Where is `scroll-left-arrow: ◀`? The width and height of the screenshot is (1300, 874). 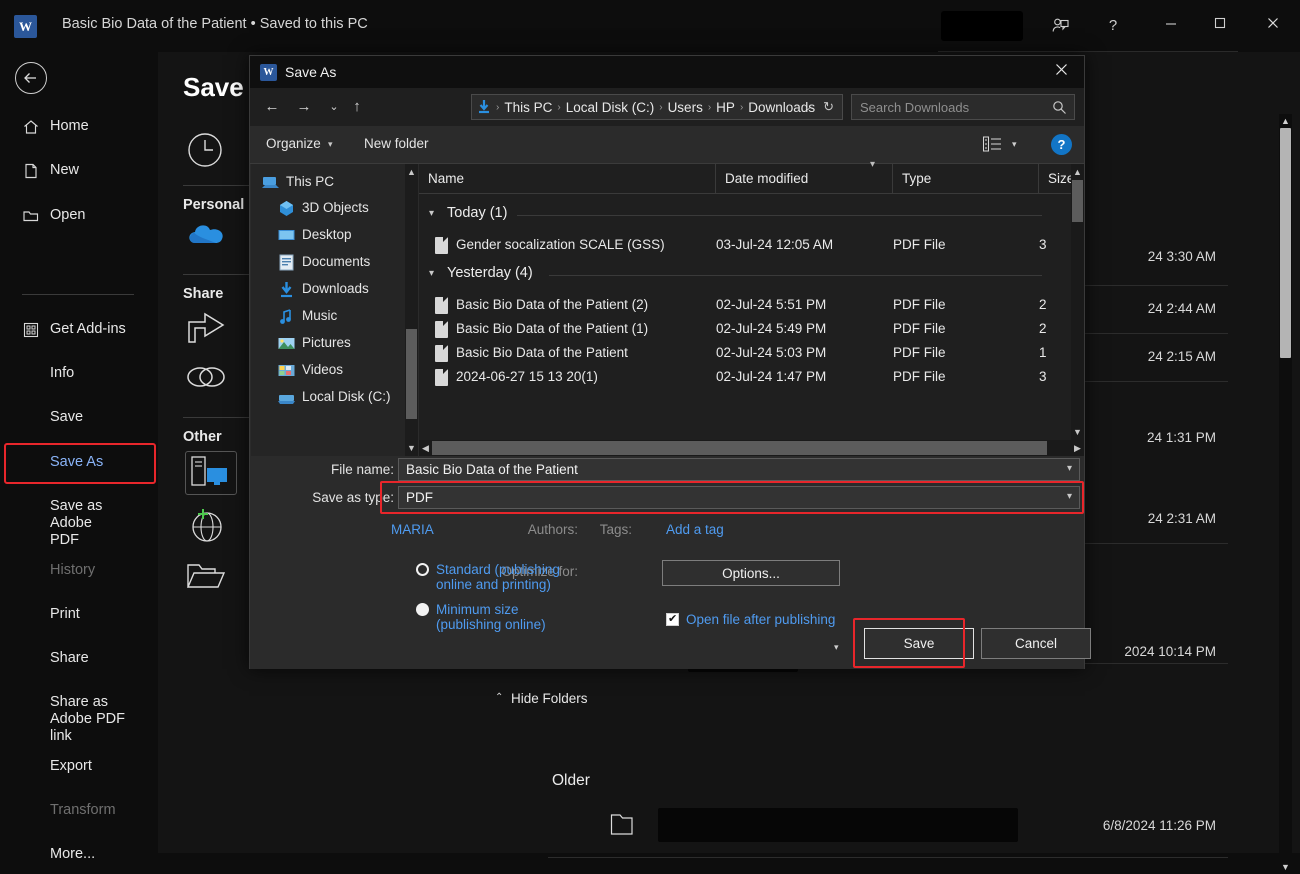 scroll-left-arrow: ◀ is located at coordinates (425, 448).